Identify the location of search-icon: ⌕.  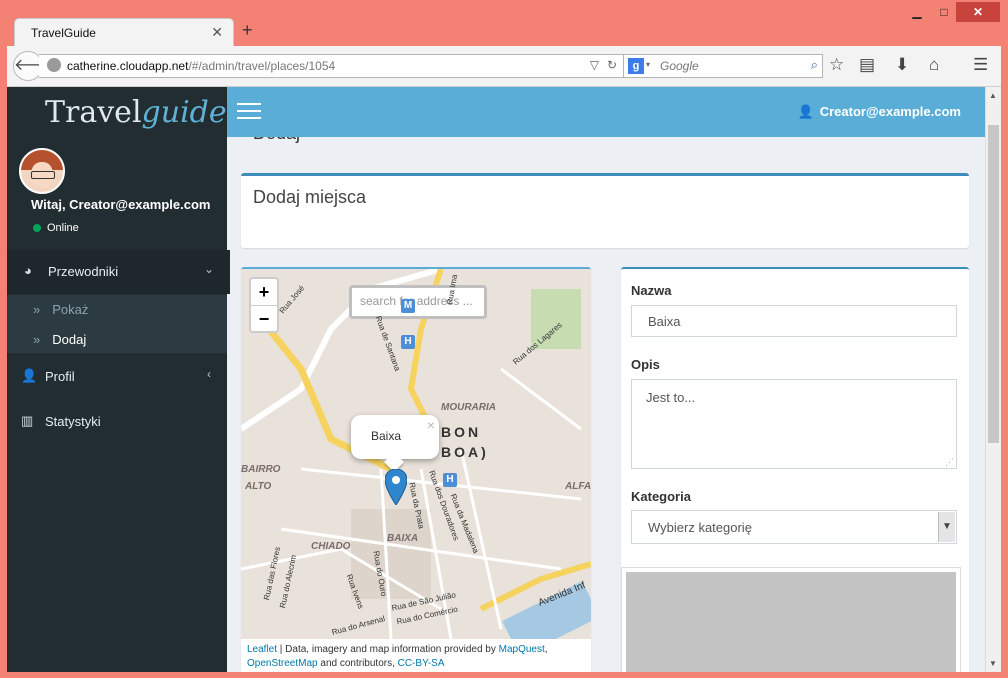
(814, 65).